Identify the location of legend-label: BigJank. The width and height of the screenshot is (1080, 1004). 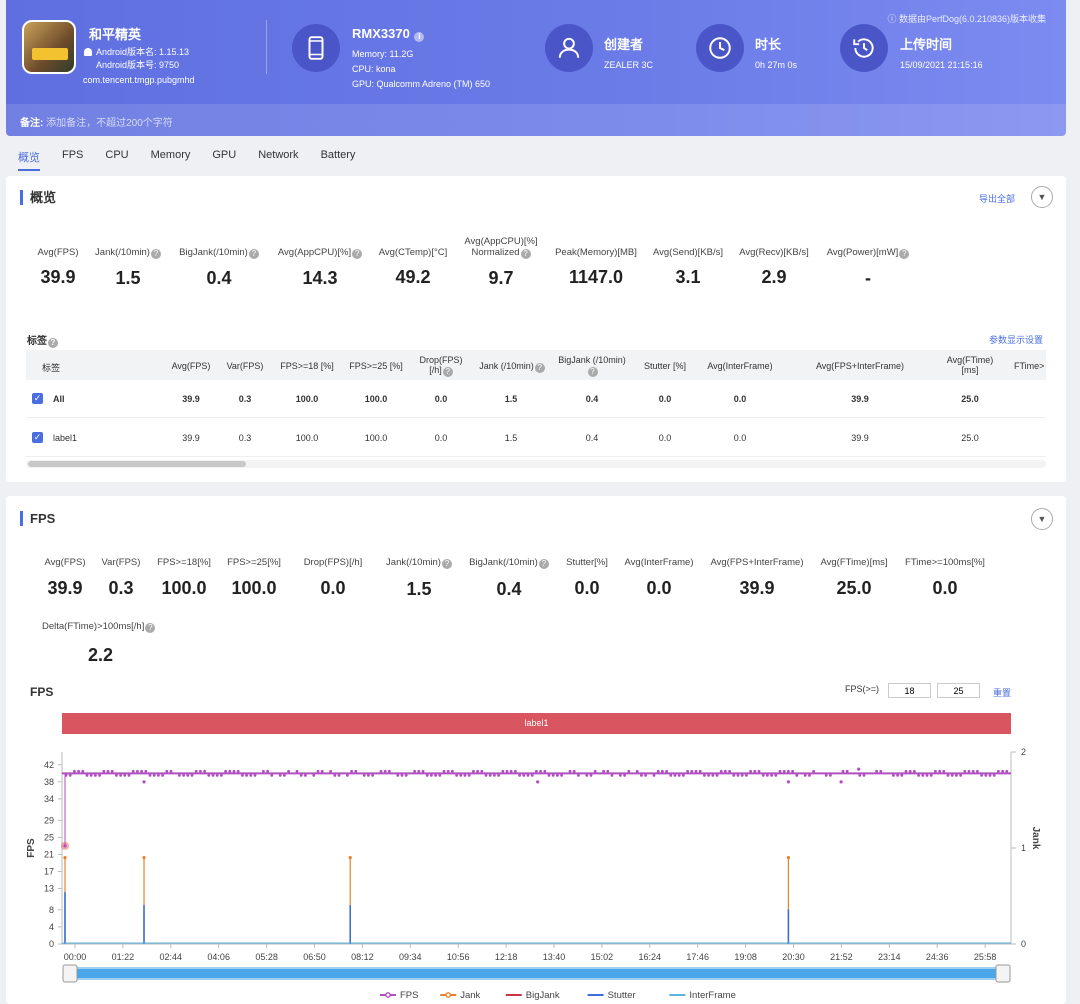
(543, 995).